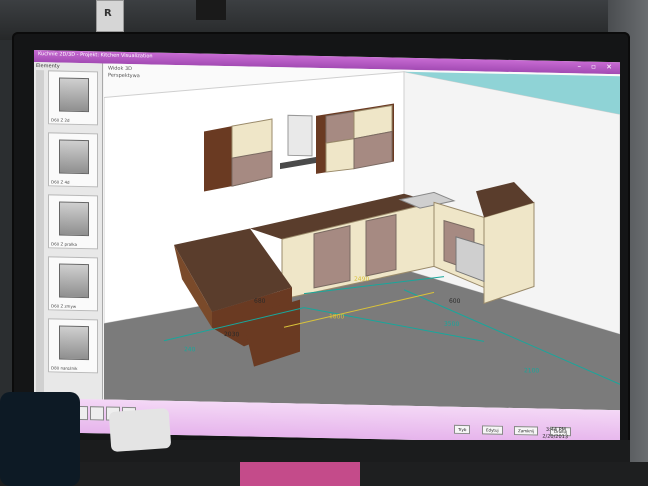 Image resolution: width=648 pixels, height=486 pixels. I want to click on app-icon, so click(97, 413).